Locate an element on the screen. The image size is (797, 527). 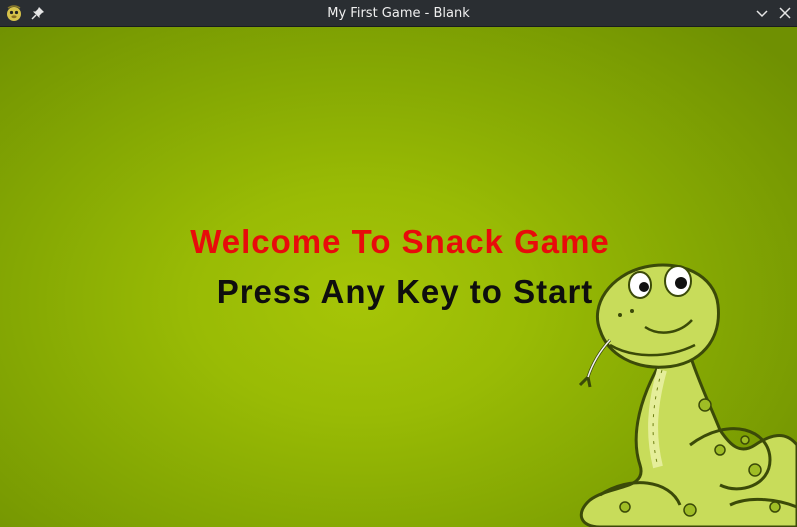
close-icon is located at coordinates (785, 13).